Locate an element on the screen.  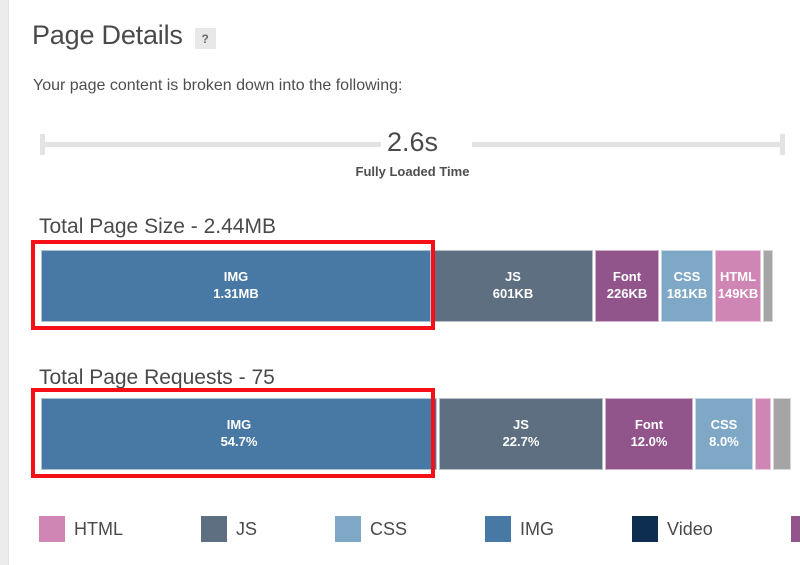
legend-item-font: Font is located at coordinates (795, 529).